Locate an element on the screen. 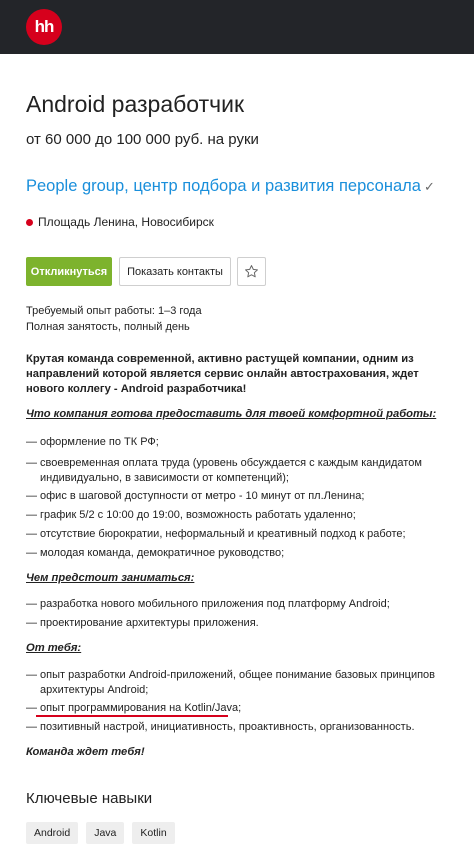 This screenshot has width=474, height=857. skill-tag: Kotlin is located at coordinates (153, 833).